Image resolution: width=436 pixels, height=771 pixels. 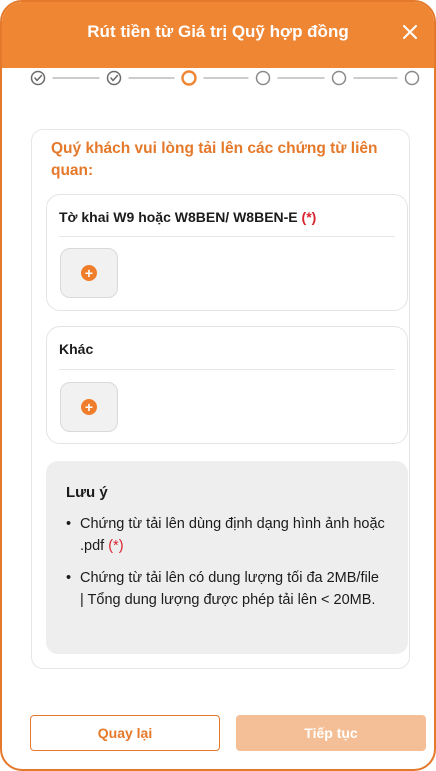 I want to click on upload-box-other: Khác +, so click(x=227, y=385).